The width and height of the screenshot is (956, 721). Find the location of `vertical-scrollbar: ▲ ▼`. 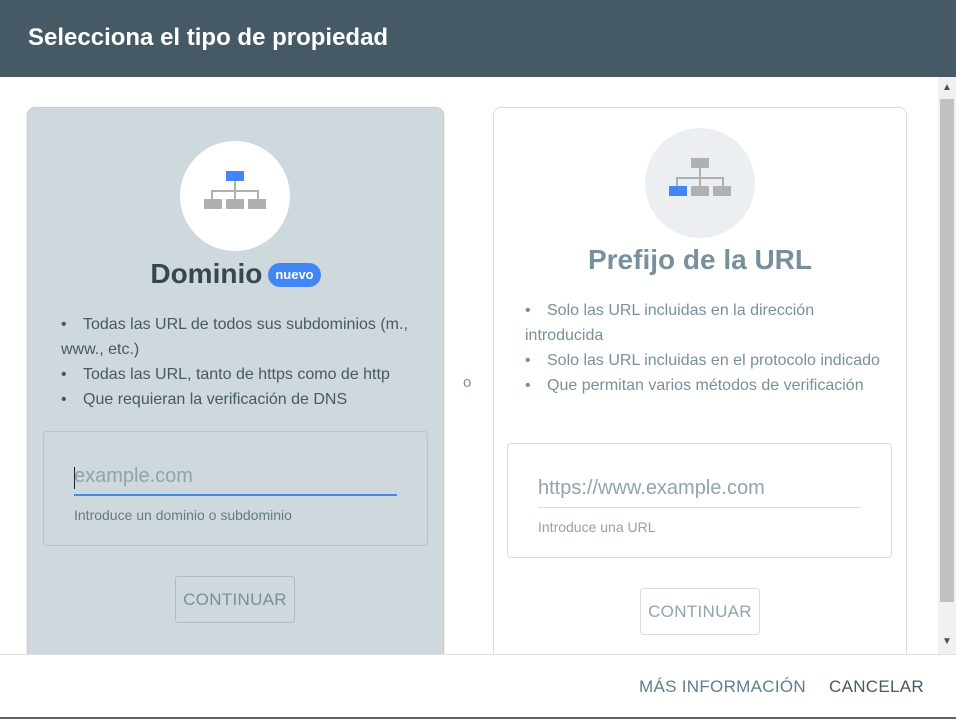

vertical-scrollbar: ▲ ▼ is located at coordinates (947, 365).